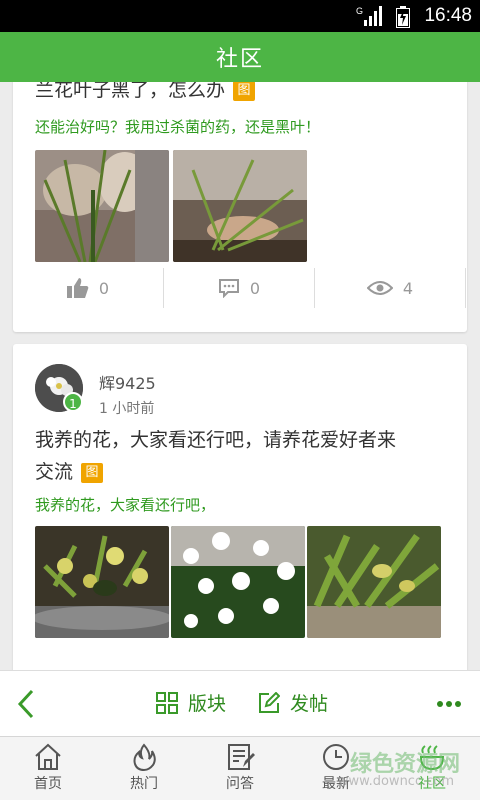 This screenshot has width=480, height=800. I want to click on back-arrow-icon, so click(26, 704).